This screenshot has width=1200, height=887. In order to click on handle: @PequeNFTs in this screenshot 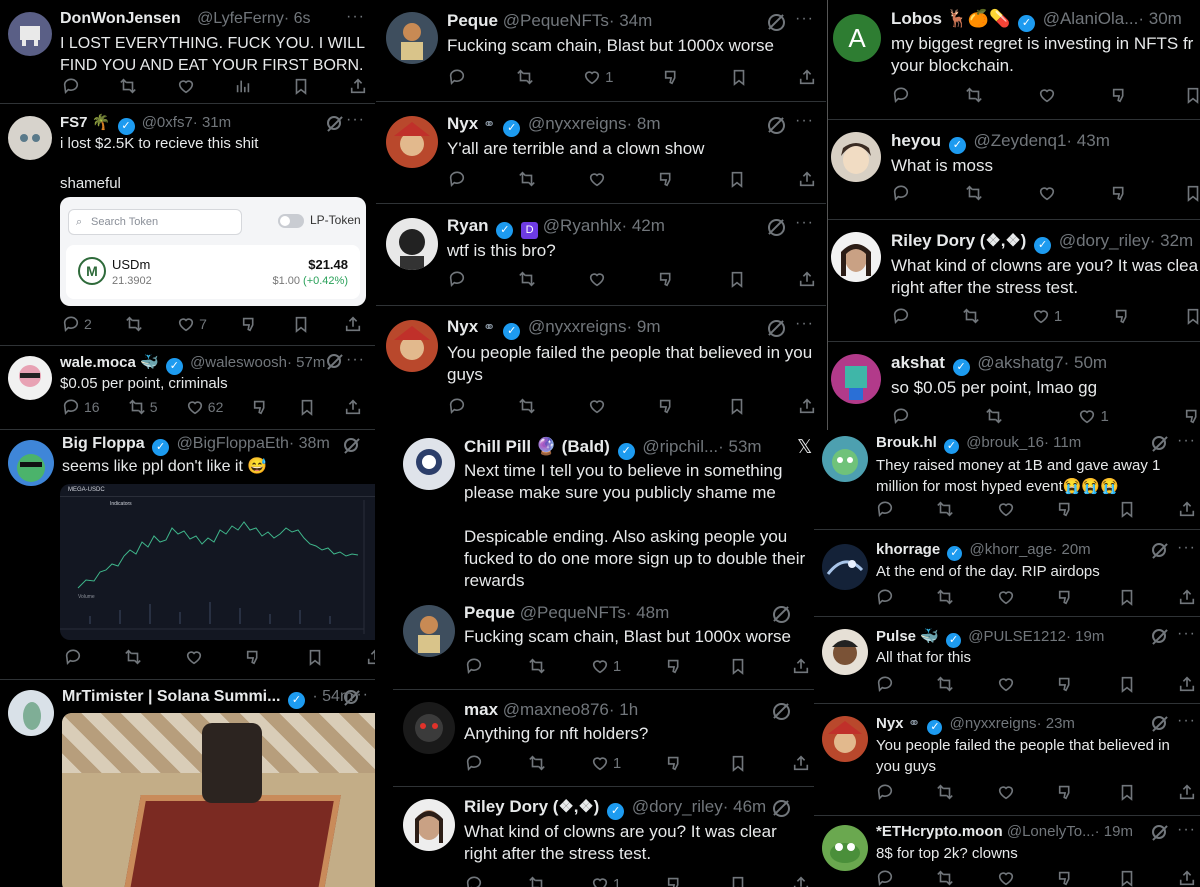, I will do `click(556, 20)`.